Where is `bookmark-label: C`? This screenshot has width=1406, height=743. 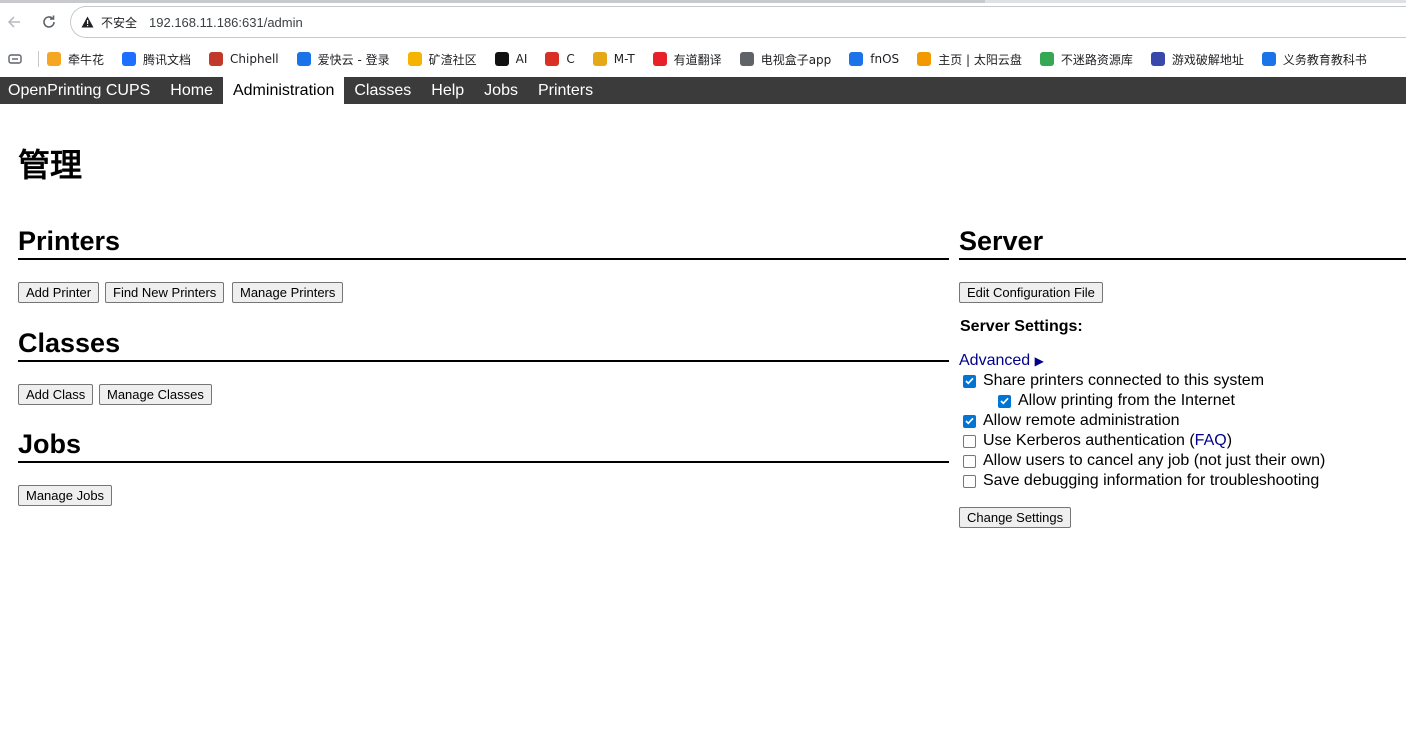 bookmark-label: C is located at coordinates (570, 59).